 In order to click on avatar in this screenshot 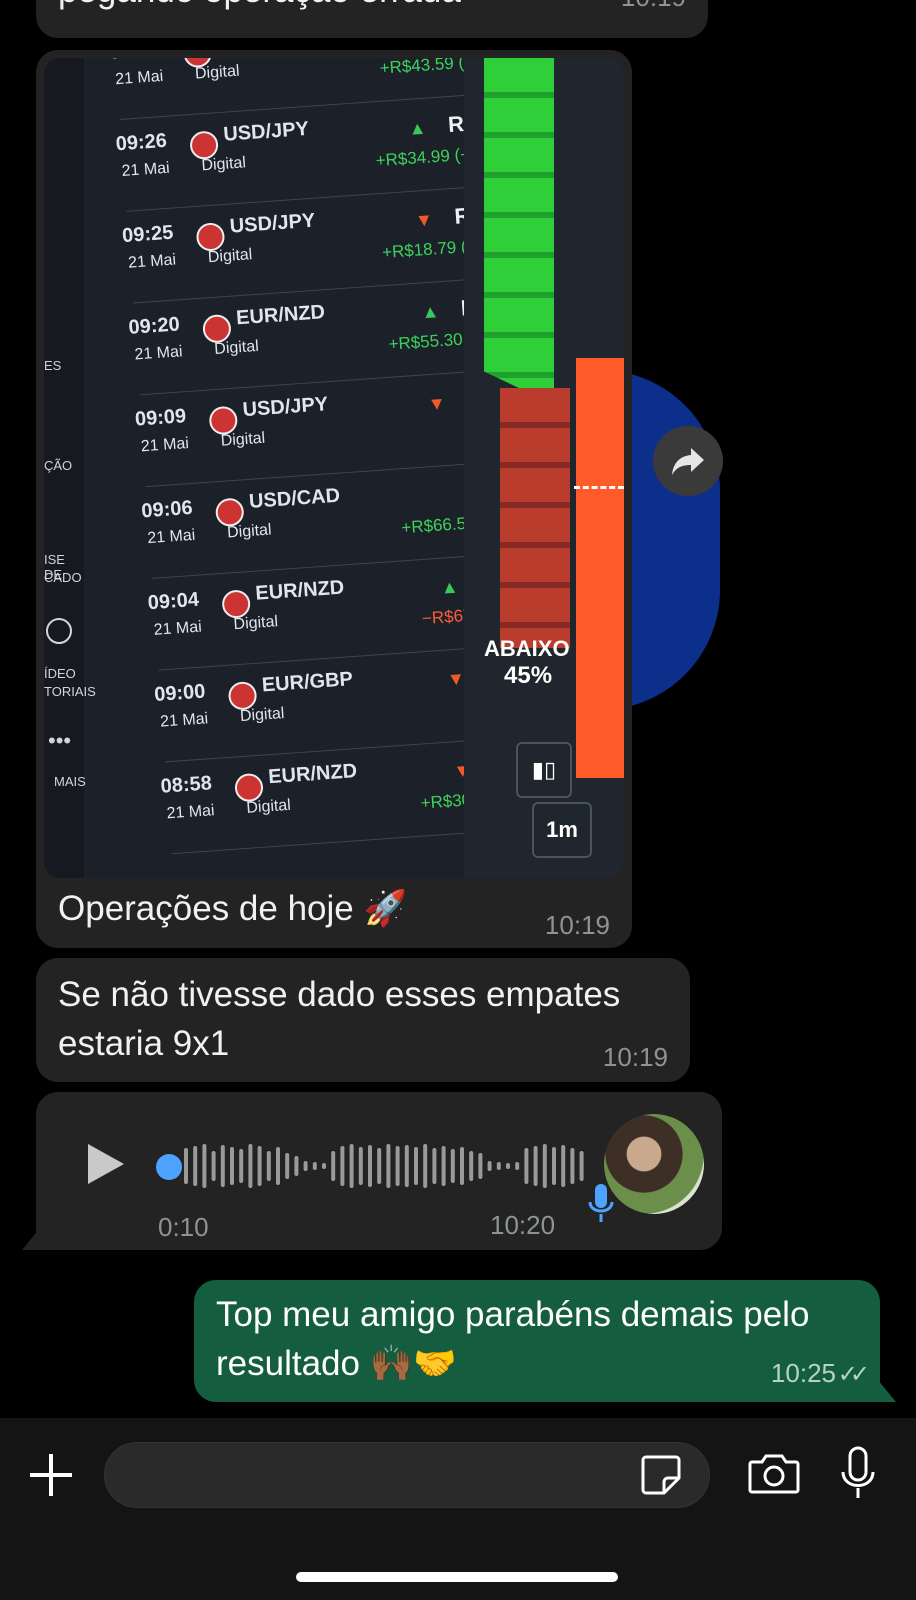, I will do `click(654, 1164)`.